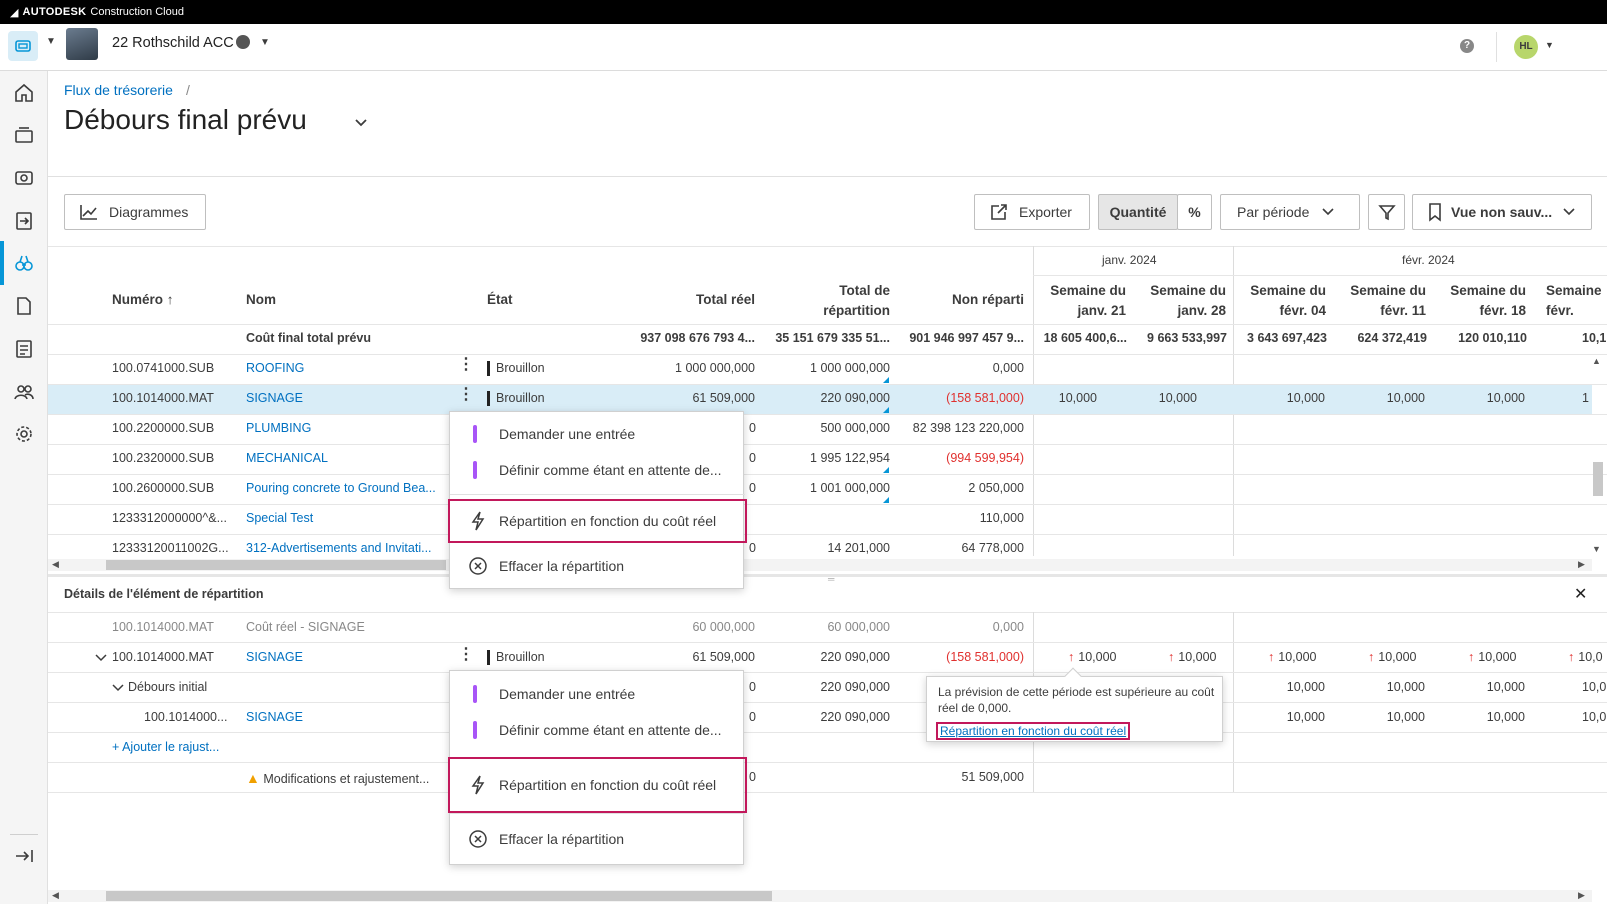  What do you see at coordinates (1138, 212) in the screenshot?
I see `quantity-toggle: Quantité` at bounding box center [1138, 212].